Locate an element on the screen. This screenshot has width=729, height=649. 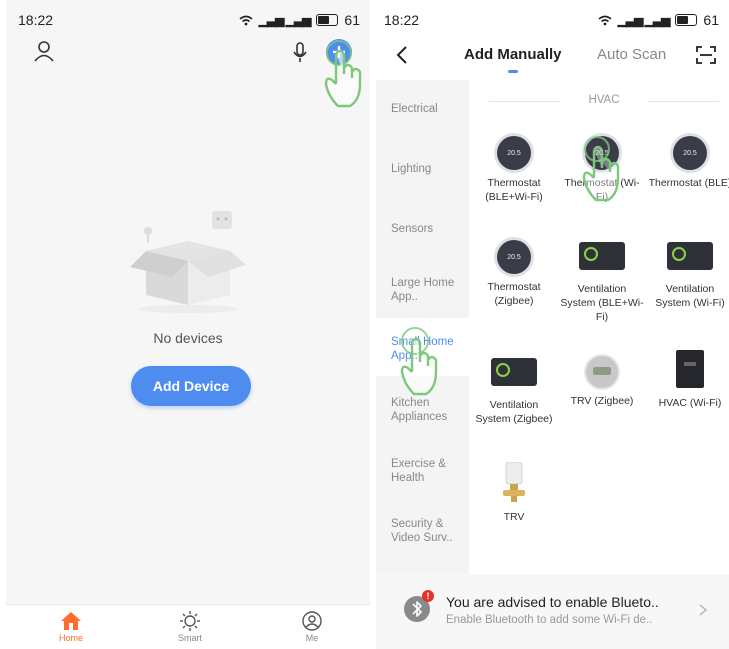
device-label: Ventilation System (Wi-Fi) is located at coordinates (690, 296).